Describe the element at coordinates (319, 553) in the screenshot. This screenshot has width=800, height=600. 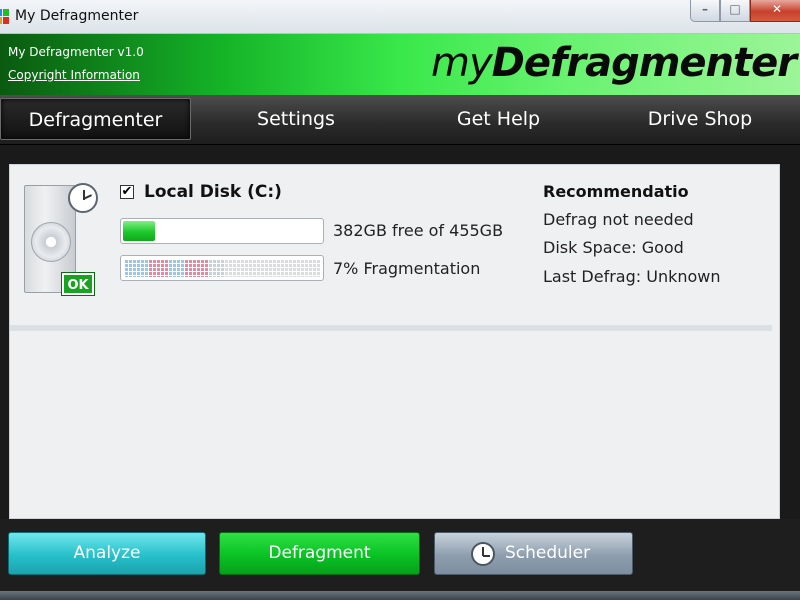
I see `defragment-button: Defragment` at that location.